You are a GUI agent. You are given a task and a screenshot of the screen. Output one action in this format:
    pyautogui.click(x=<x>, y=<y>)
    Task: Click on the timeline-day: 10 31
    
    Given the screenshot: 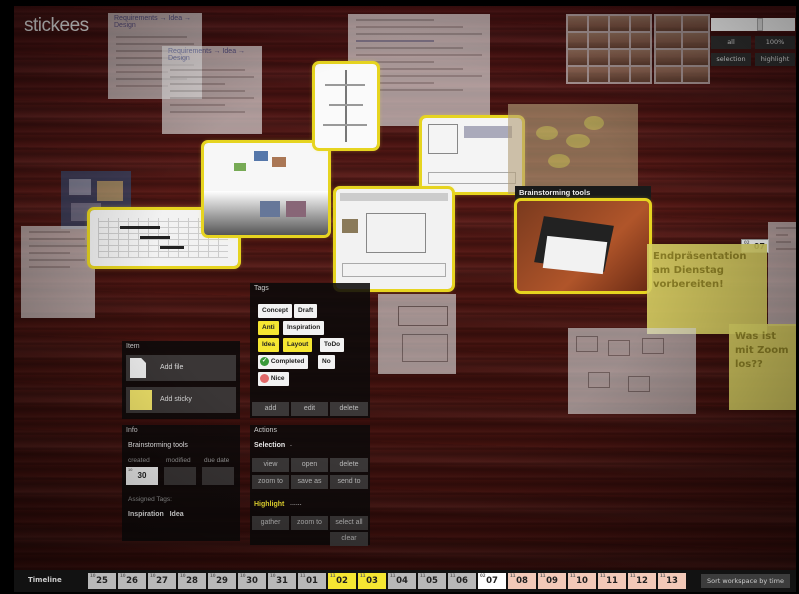 What is the action you would take?
    pyautogui.click(x=282, y=581)
    